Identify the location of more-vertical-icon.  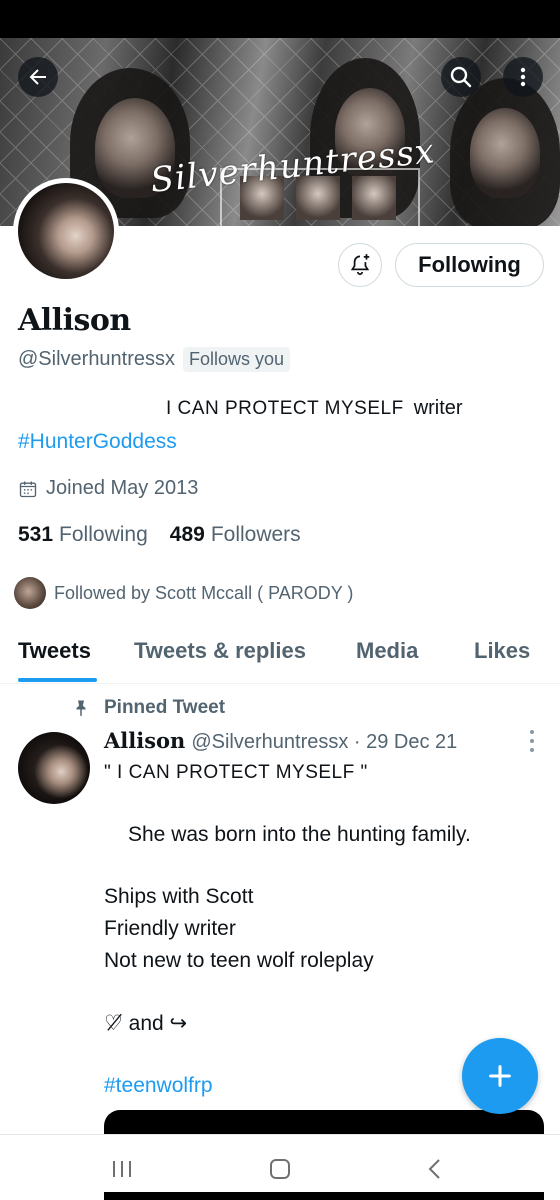
(523, 77).